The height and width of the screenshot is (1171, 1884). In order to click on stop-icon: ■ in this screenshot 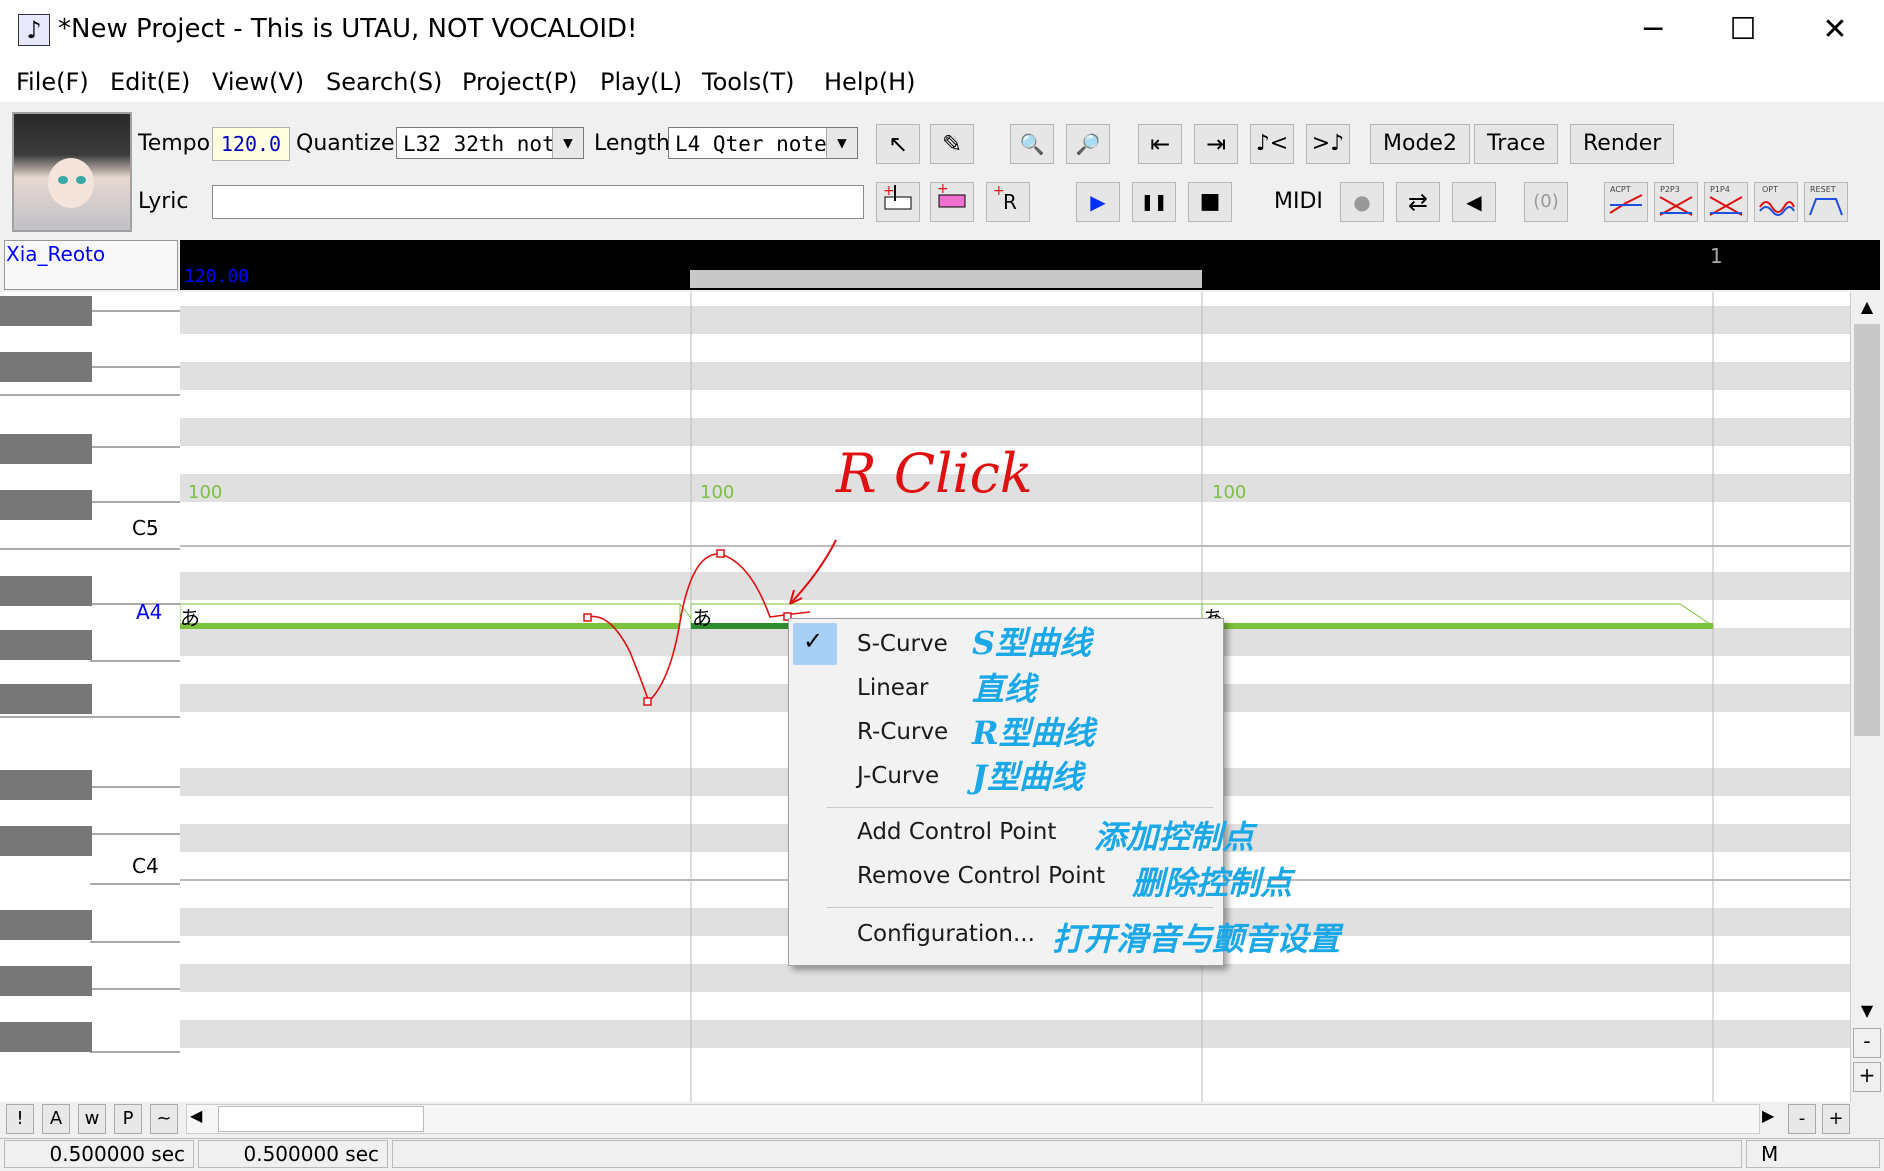, I will do `click(1210, 201)`.